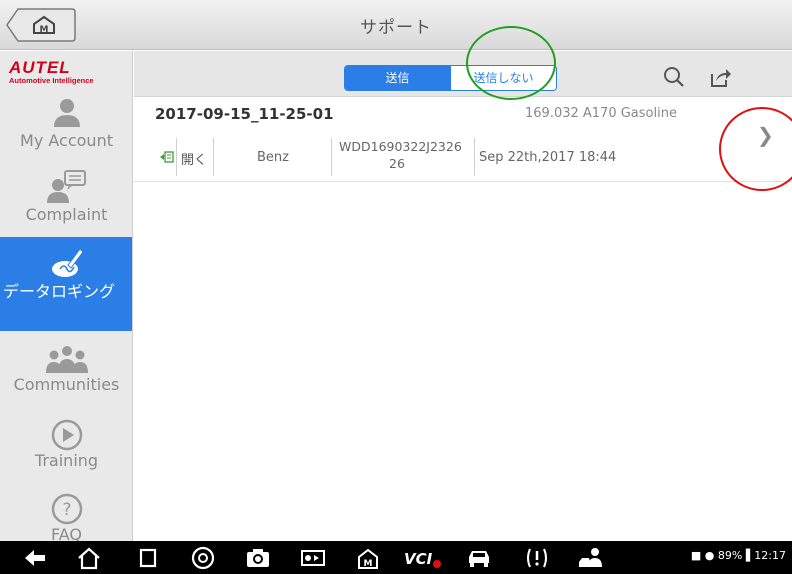  What do you see at coordinates (66, 359) in the screenshot?
I see `group-icon` at bounding box center [66, 359].